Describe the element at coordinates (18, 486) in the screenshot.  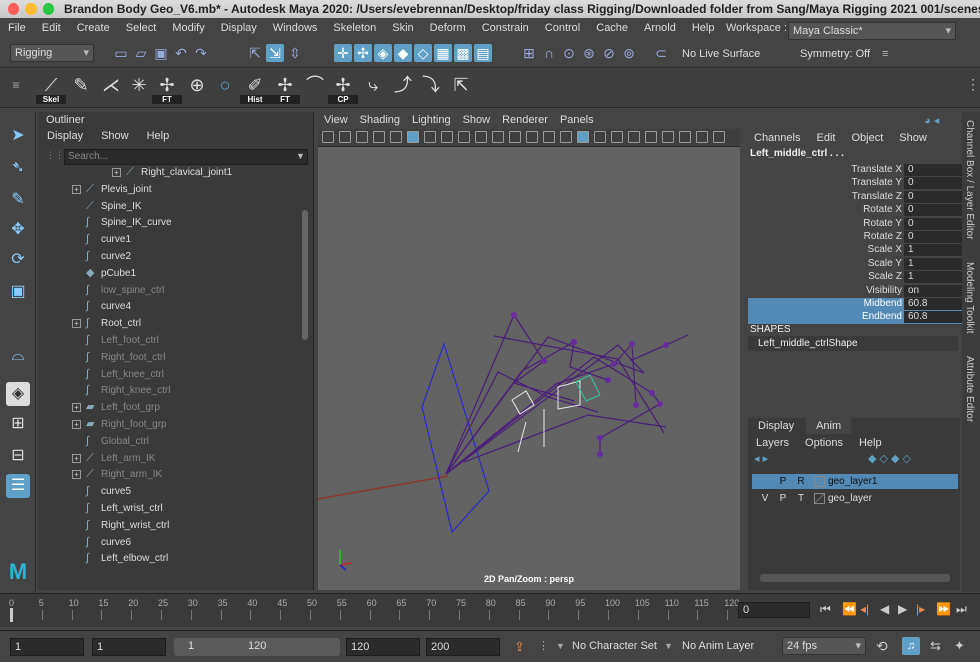
I see `outliner-layout-icon: ☰` at that location.